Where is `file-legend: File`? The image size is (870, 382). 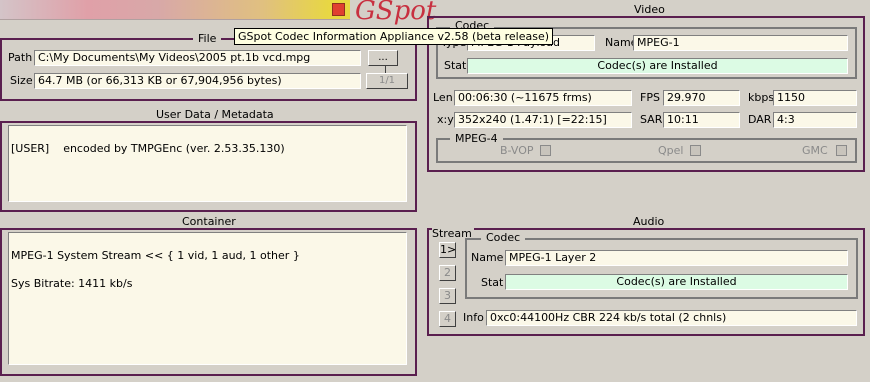 file-legend: File is located at coordinates (207, 38).